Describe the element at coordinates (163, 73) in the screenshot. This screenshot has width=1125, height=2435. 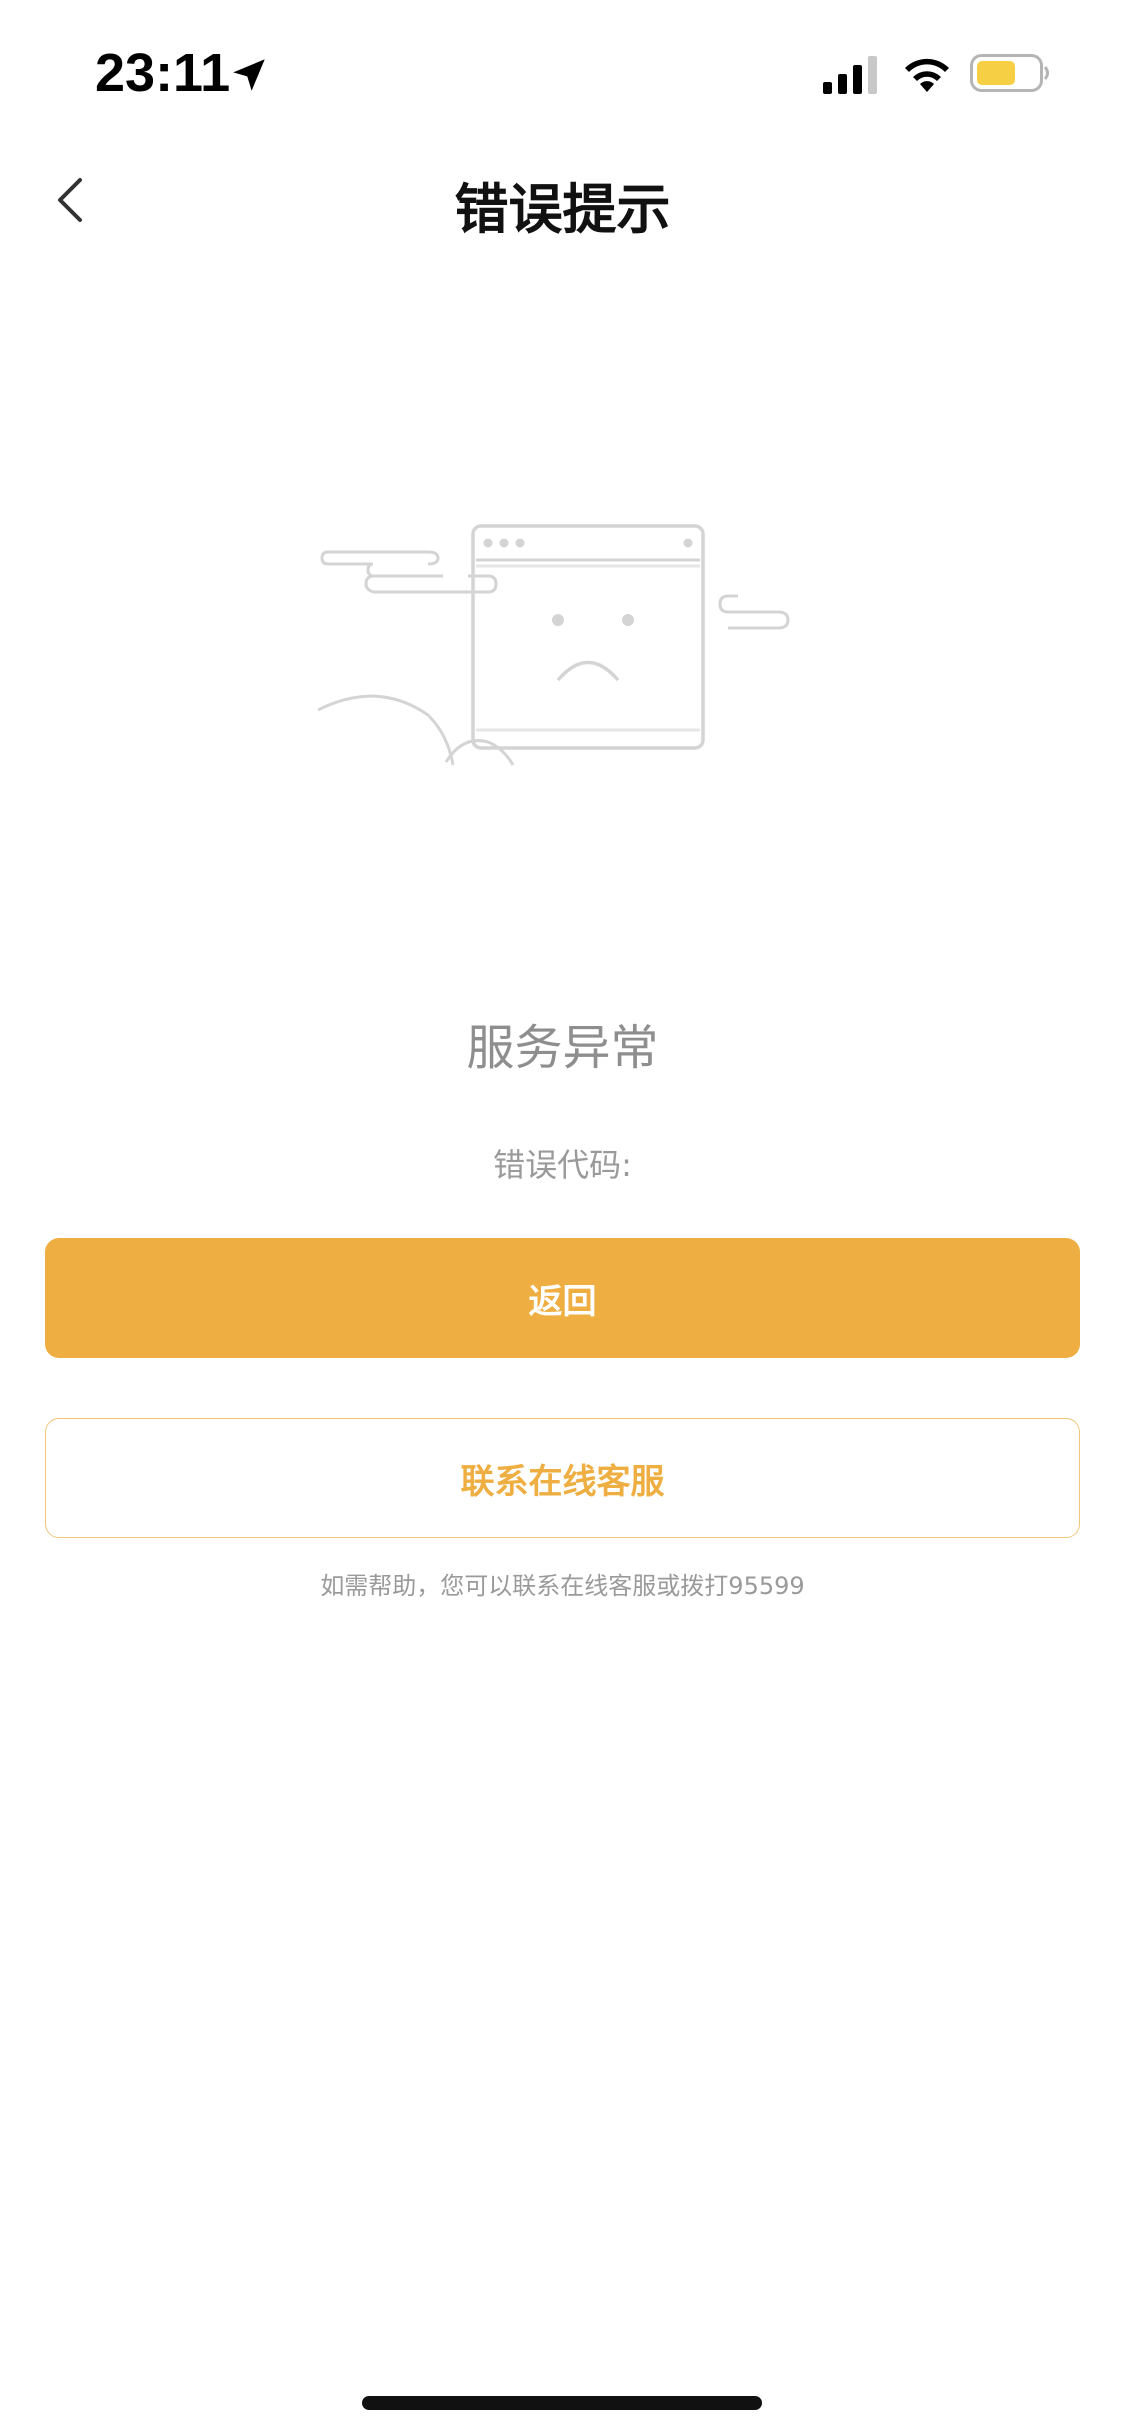
I see `status-time: 23:11` at that location.